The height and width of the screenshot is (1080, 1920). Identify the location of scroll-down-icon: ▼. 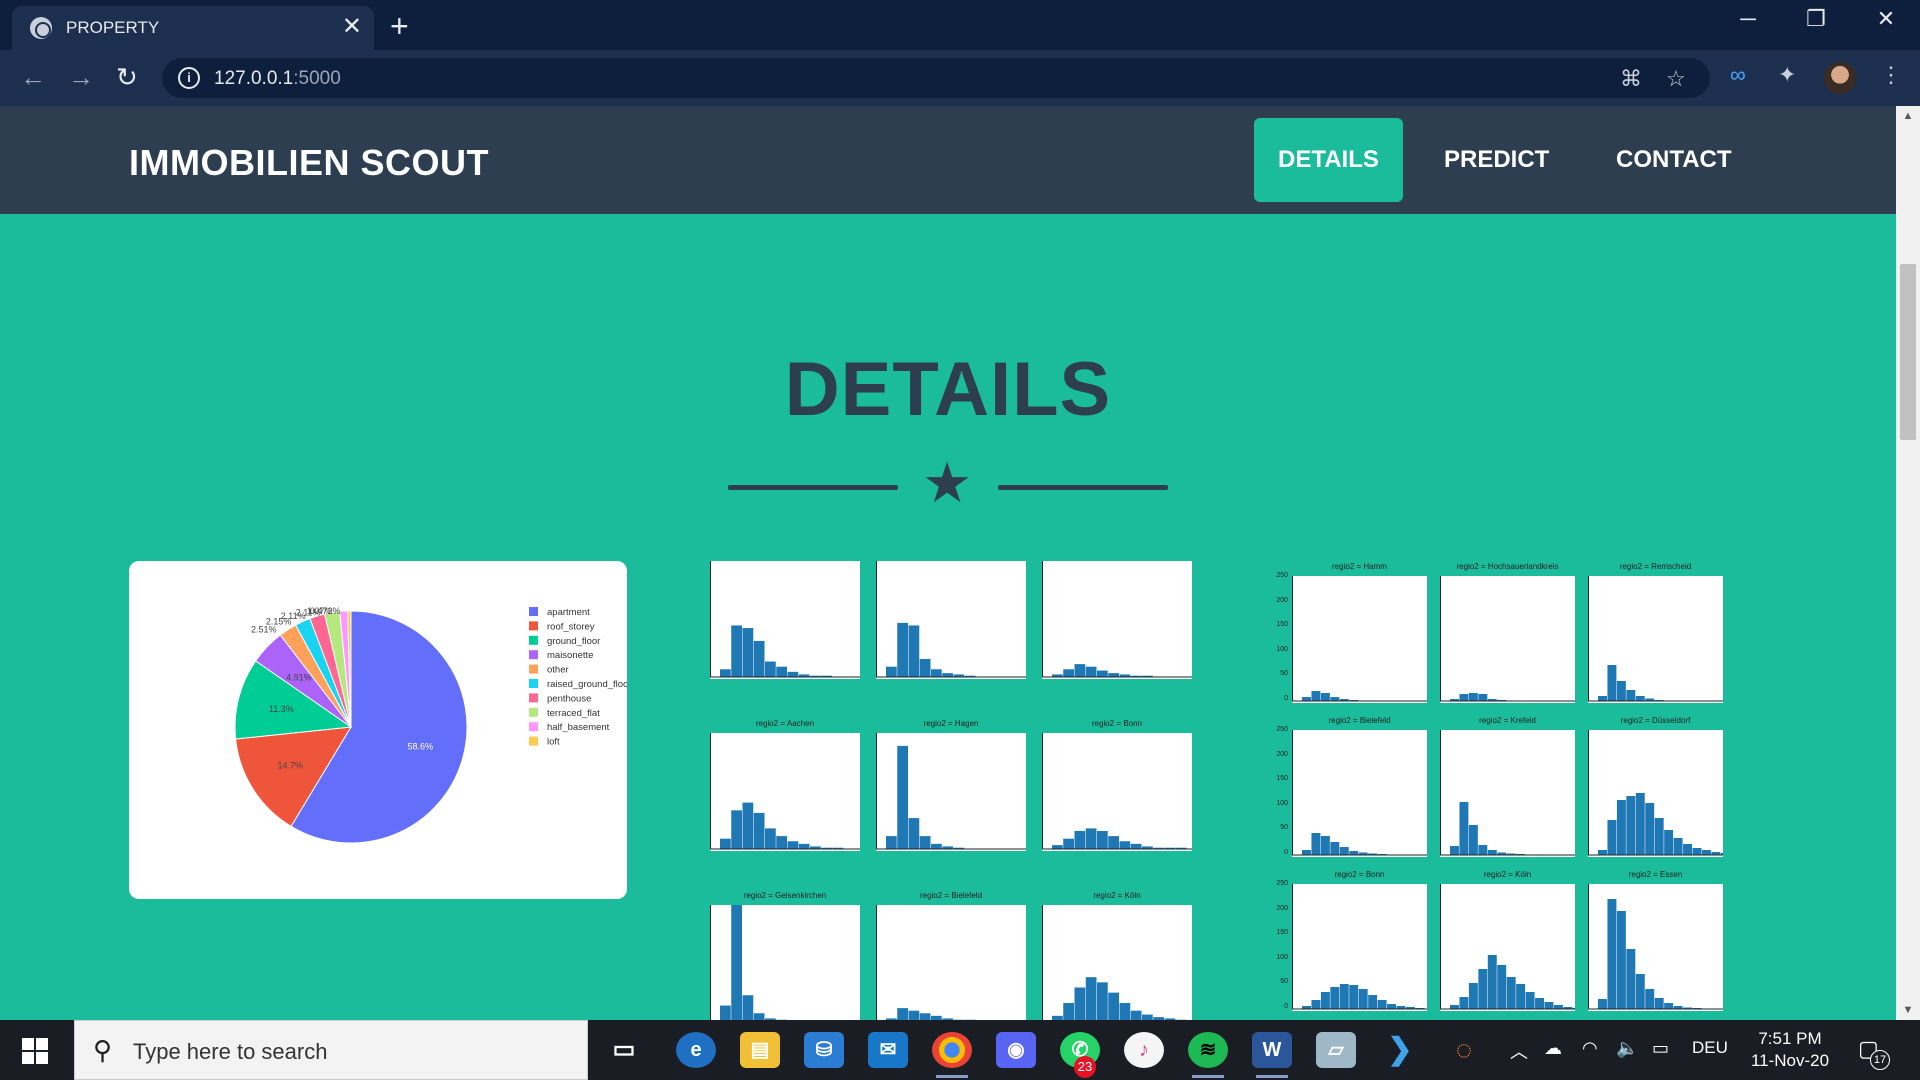
(1908, 1010).